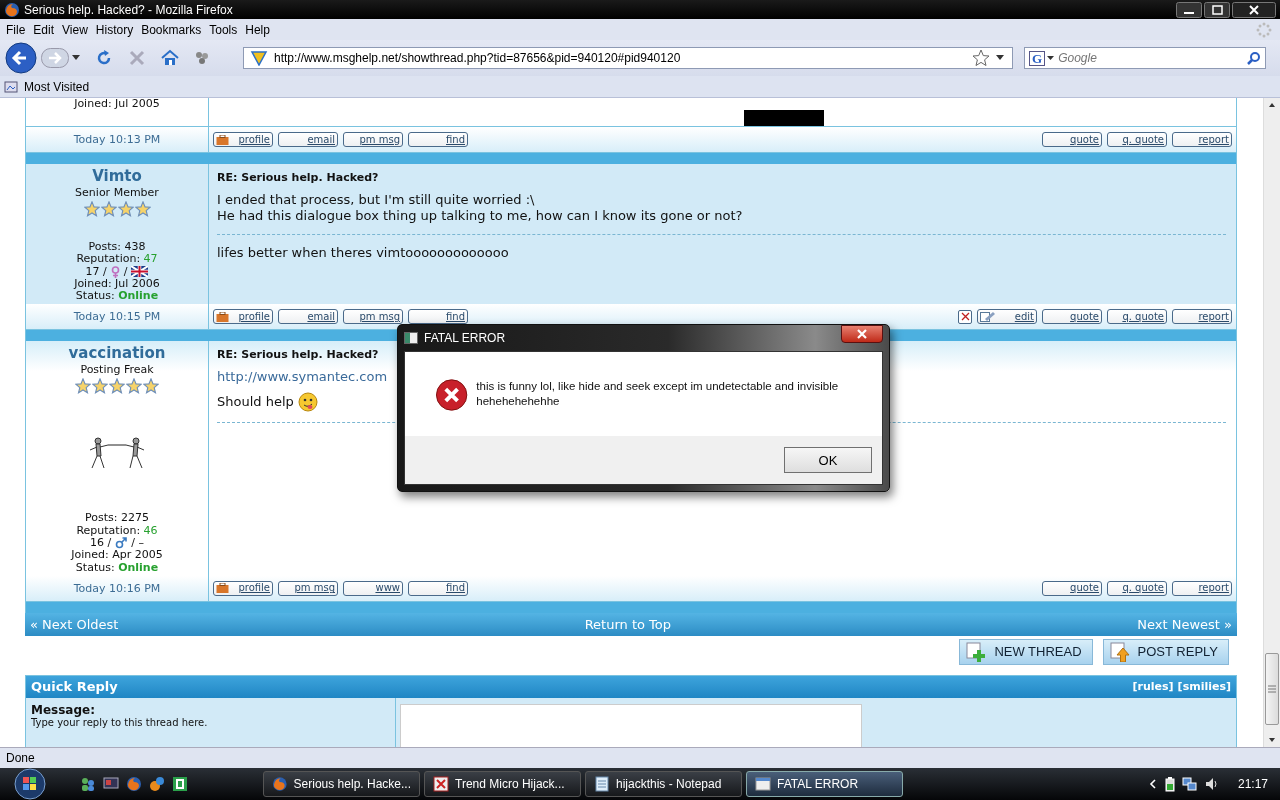 This screenshot has height=800, width=1280. I want to click on user-rank: Senior Member, so click(117, 193).